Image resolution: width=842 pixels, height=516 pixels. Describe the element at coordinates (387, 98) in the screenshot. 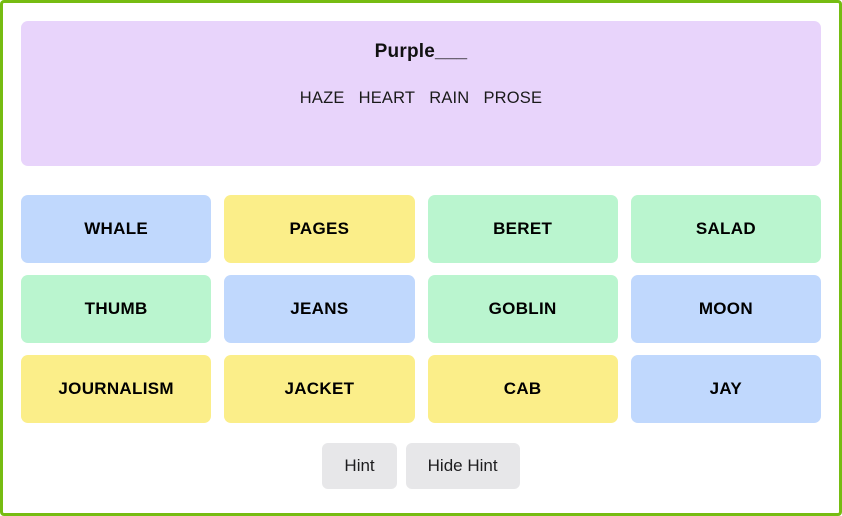

I see `hint-word: HEART` at that location.